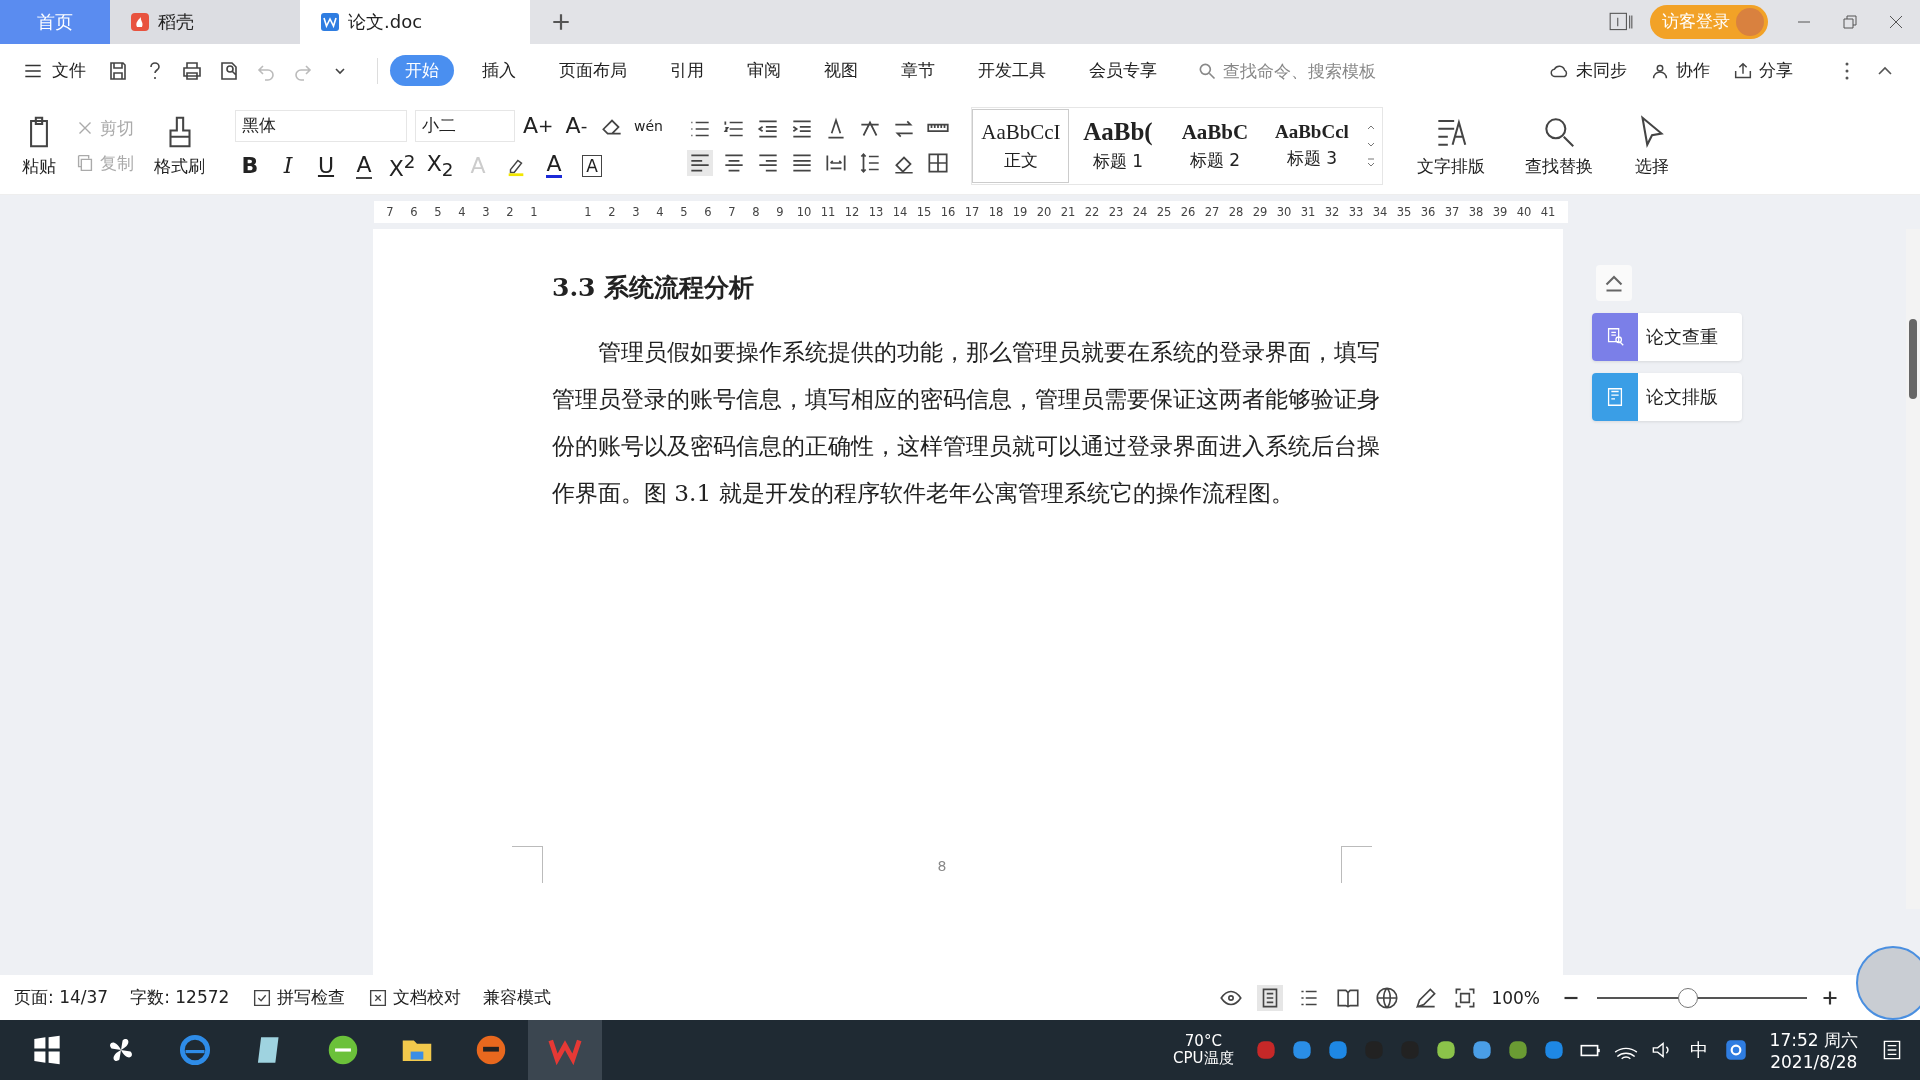  What do you see at coordinates (1588, 71) in the screenshot?
I see `sync-button: 未同步` at bounding box center [1588, 71].